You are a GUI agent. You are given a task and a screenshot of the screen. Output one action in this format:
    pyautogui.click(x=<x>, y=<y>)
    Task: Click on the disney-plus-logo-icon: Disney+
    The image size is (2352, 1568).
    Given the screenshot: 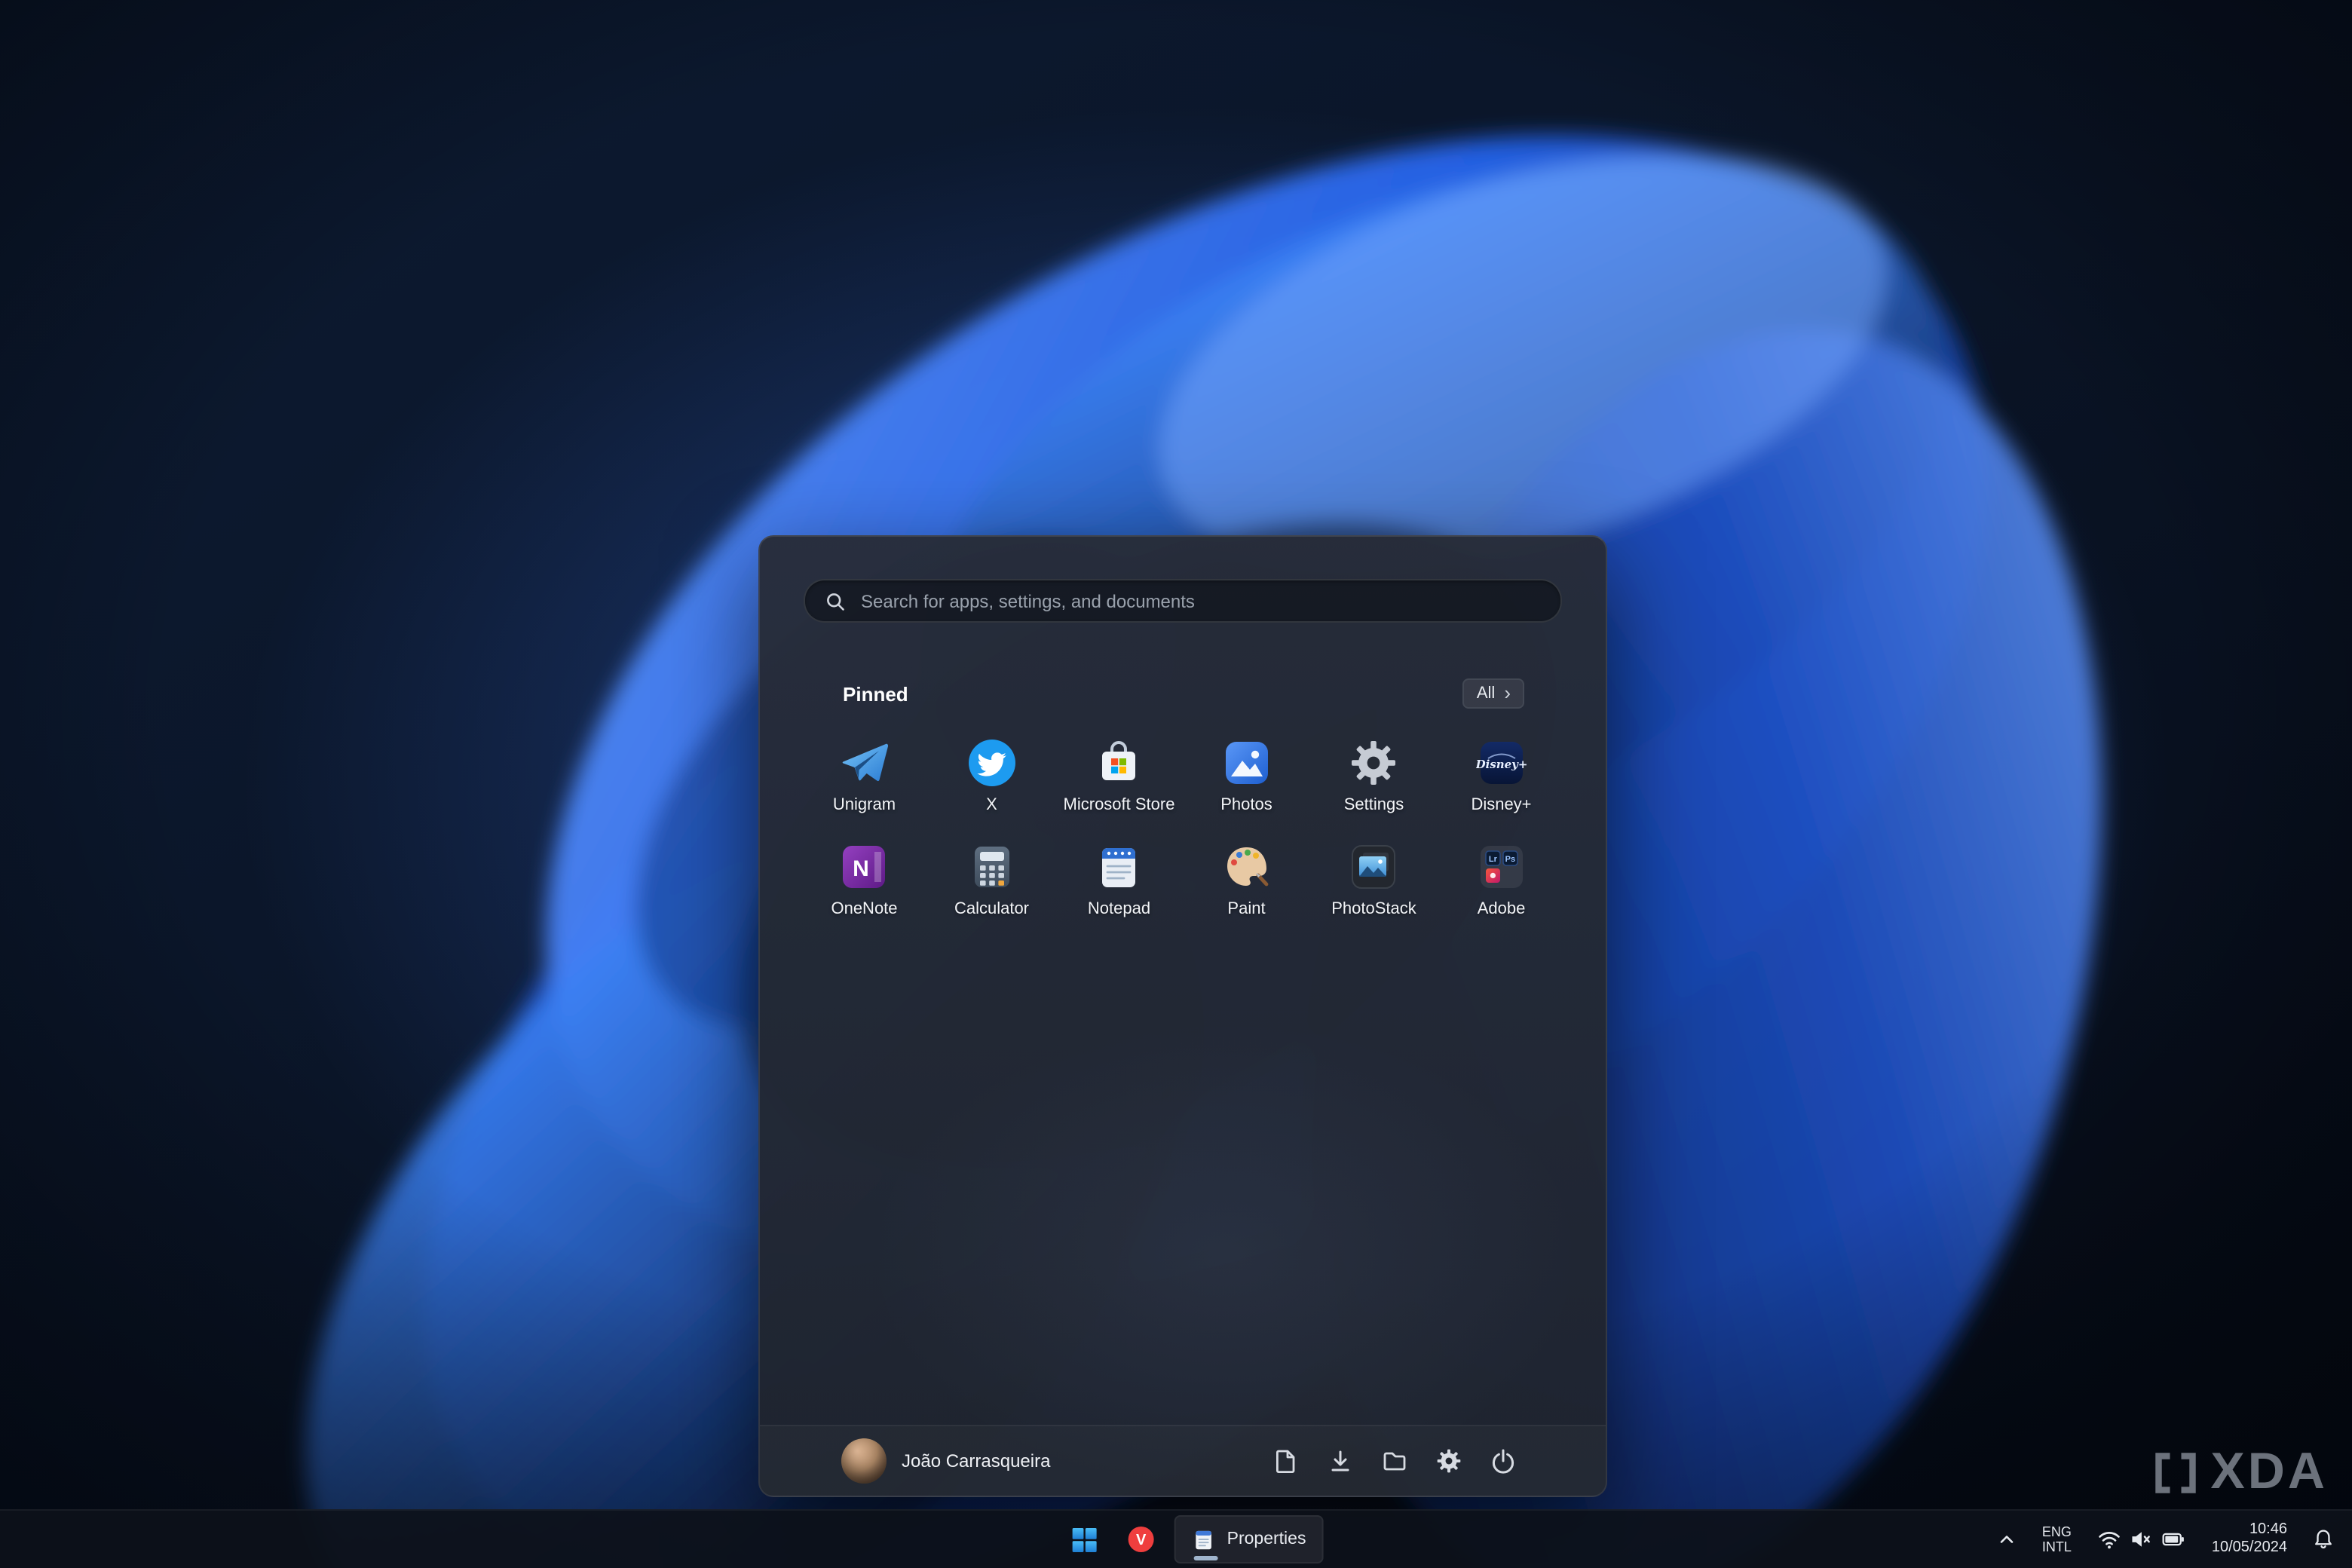 What is the action you would take?
    pyautogui.click(x=1501, y=763)
    